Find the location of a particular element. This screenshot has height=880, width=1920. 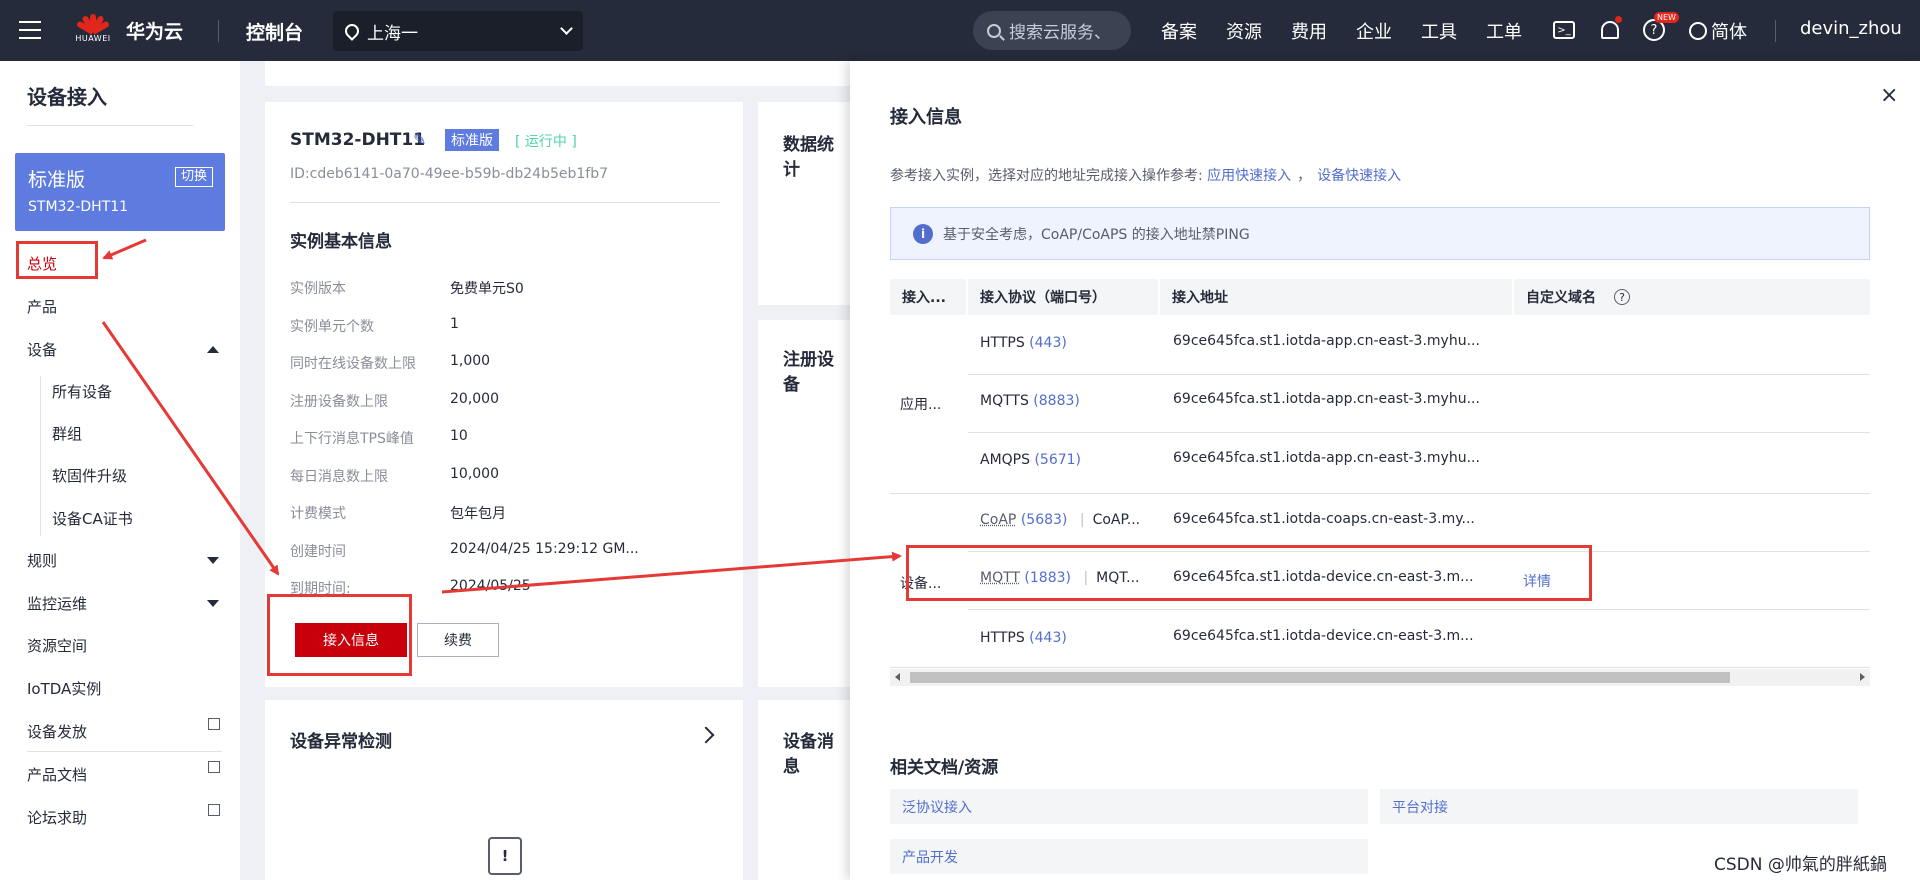

console-link: 控制台 is located at coordinates (274, 31).